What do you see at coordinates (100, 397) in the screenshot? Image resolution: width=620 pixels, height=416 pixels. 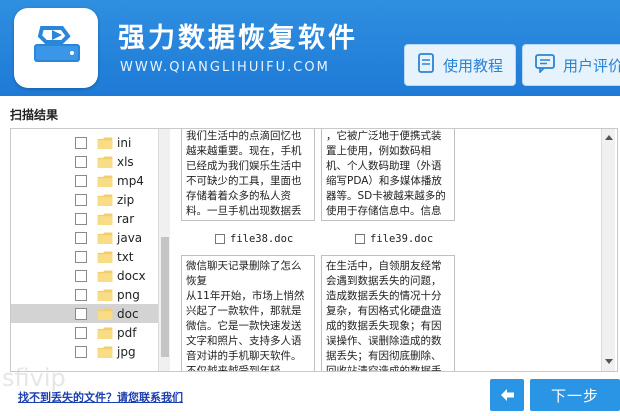 I see `contact-us-link: 找不到丢失的文件？请您联系我们` at bounding box center [100, 397].